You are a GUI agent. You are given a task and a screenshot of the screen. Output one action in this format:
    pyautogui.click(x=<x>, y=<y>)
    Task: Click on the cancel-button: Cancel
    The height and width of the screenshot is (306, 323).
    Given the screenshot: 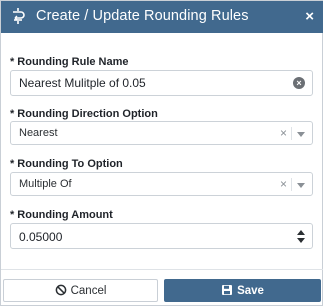 What is the action you would take?
    pyautogui.click(x=80, y=290)
    